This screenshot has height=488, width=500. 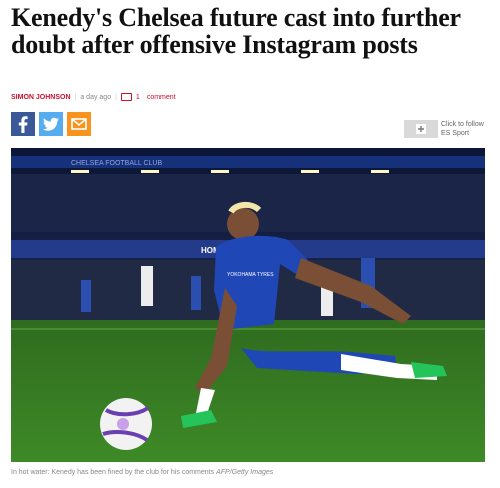 I want to click on email-share-button, so click(x=79, y=124).